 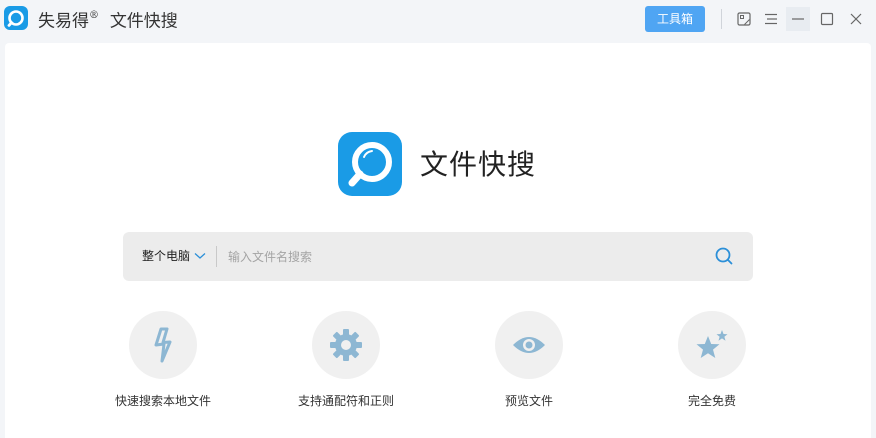 I want to click on close-icon, so click(x=856, y=19).